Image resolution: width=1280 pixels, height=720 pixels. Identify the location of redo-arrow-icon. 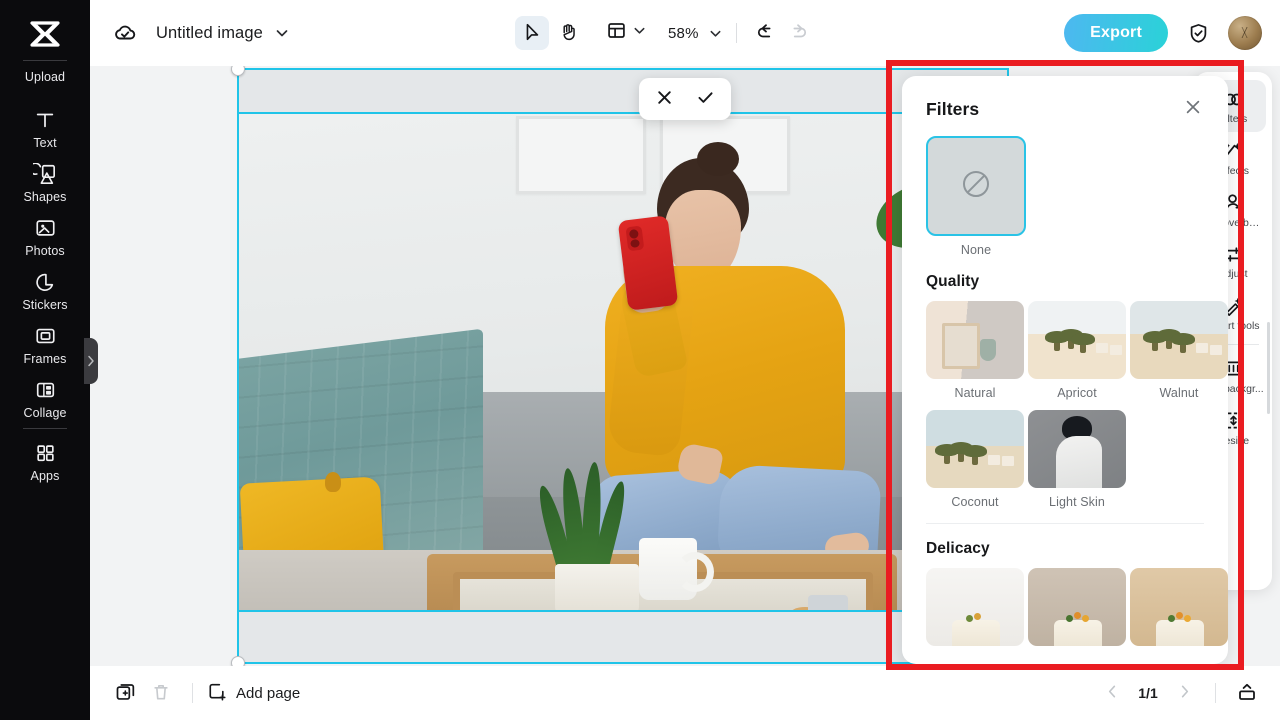
(798, 33).